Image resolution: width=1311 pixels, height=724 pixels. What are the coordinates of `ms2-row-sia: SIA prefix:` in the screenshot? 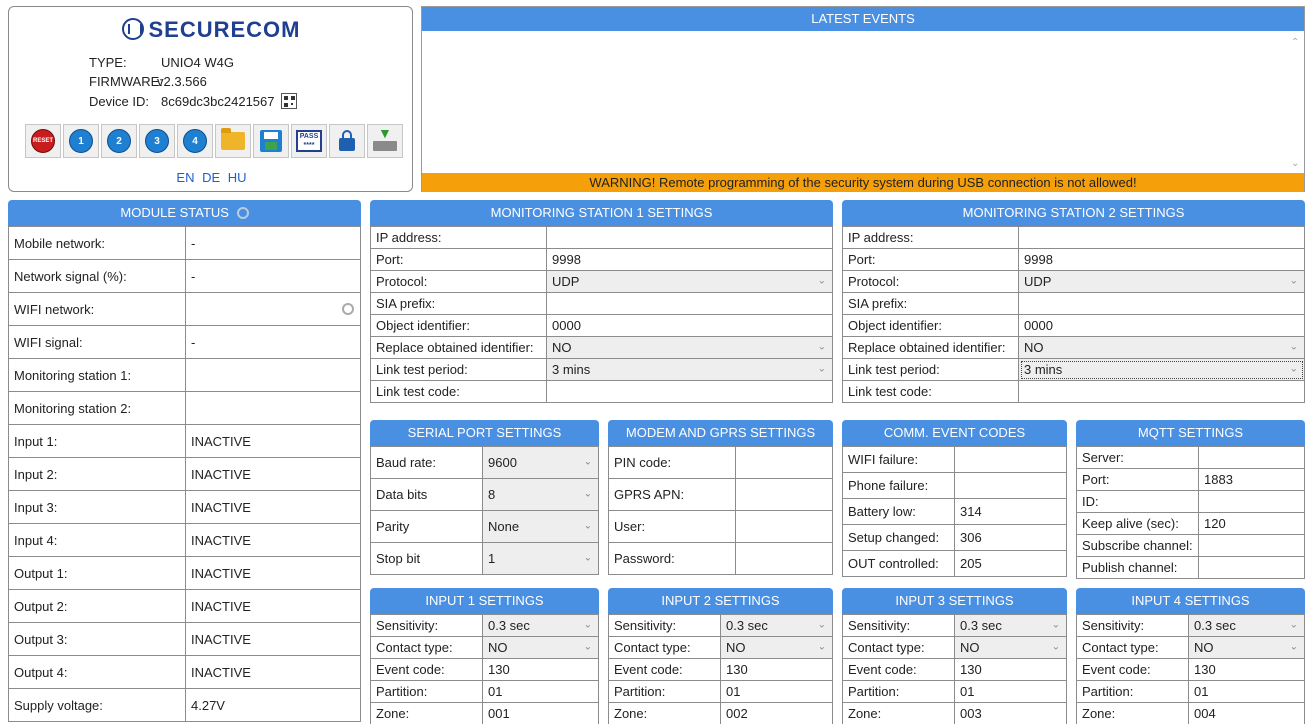 It's located at (1073, 303).